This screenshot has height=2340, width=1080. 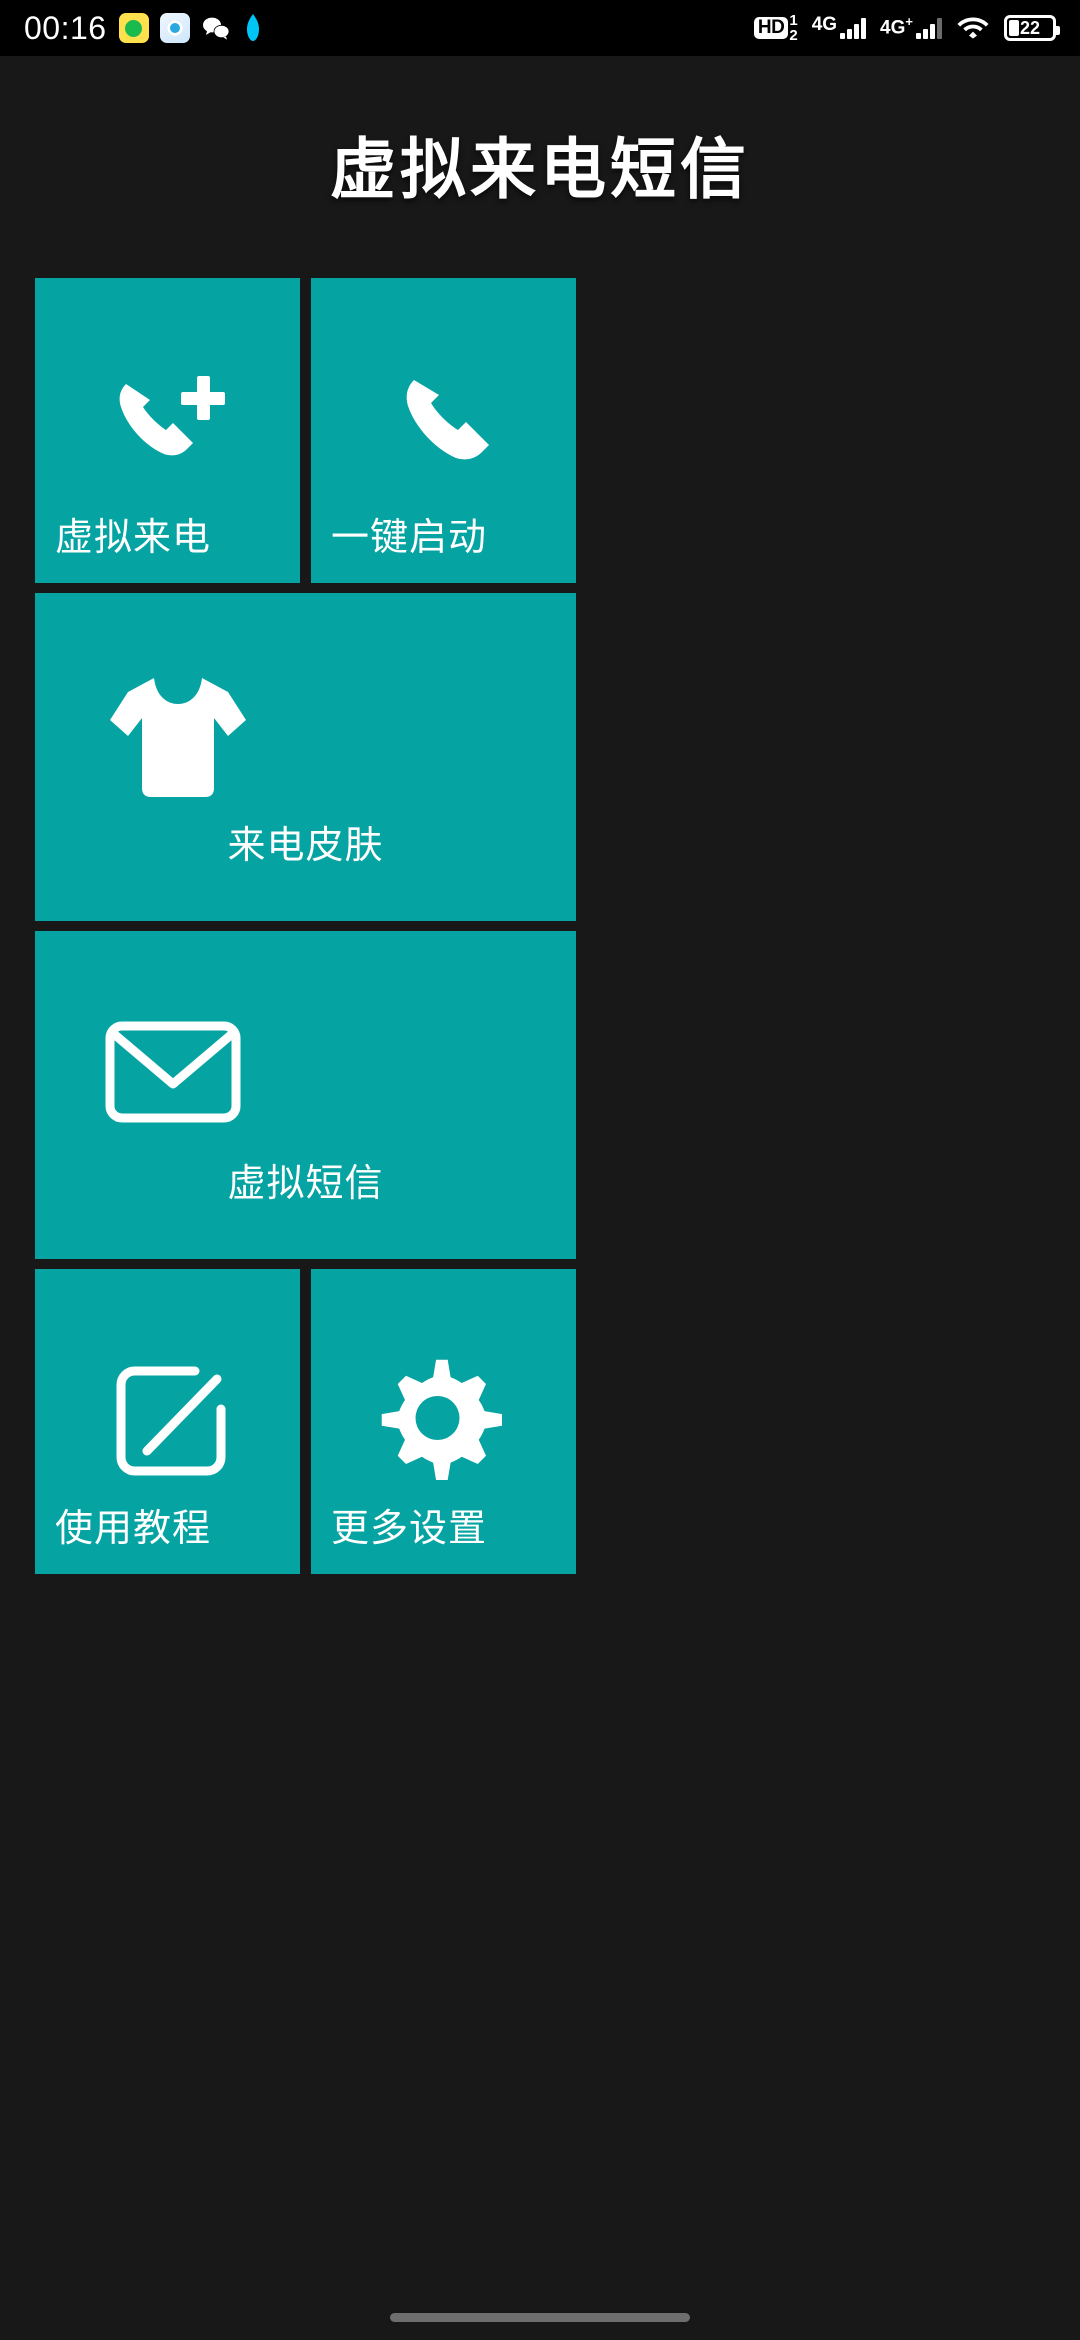 What do you see at coordinates (178, 742) in the screenshot?
I see `tshirt-icon` at bounding box center [178, 742].